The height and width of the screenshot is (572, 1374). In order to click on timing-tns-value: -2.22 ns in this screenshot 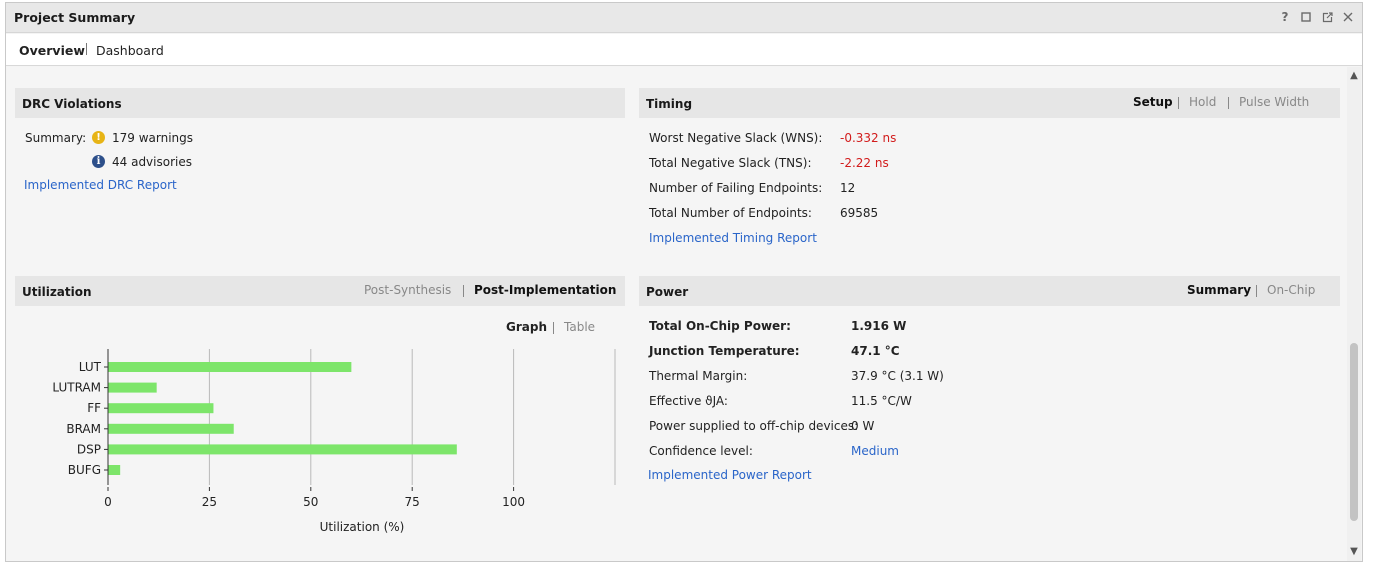, I will do `click(864, 163)`.